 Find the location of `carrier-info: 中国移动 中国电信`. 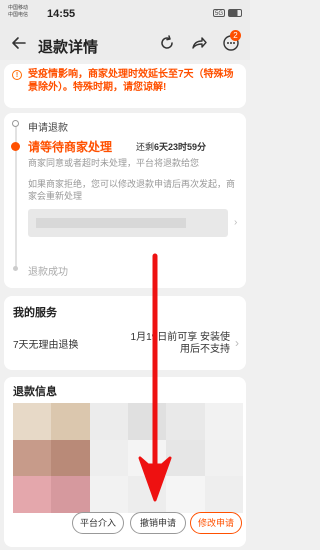

carrier-info: 中国移动 中国电信 is located at coordinates (18, 12).